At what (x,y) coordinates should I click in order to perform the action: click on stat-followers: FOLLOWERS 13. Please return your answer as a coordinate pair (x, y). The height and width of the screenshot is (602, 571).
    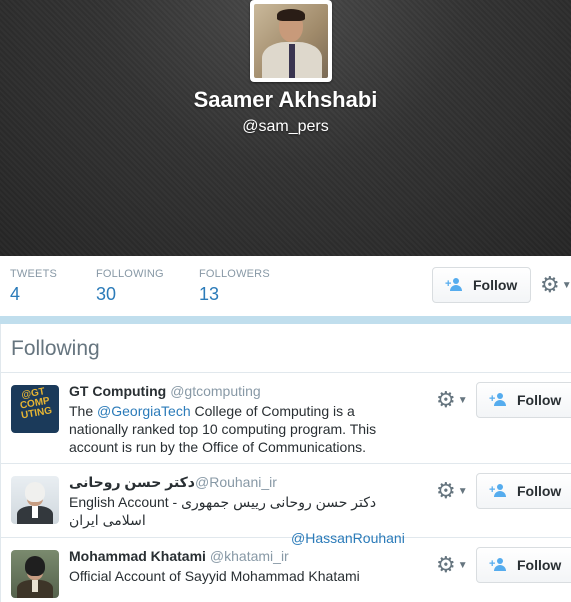
    Looking at the image, I should click on (234, 286).